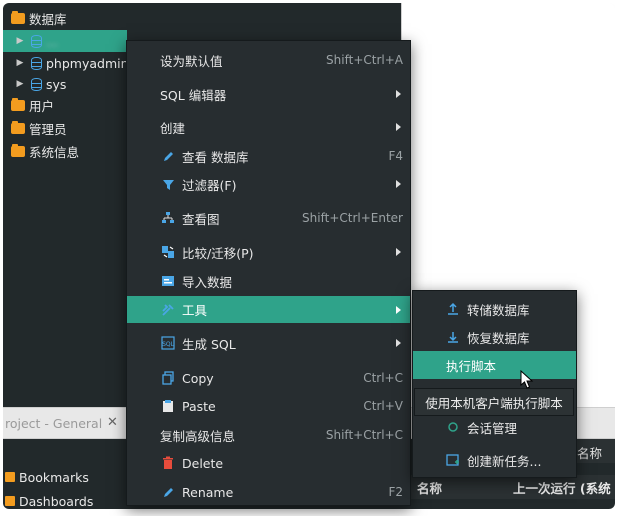  What do you see at coordinates (168, 463) in the screenshot?
I see `delete-icon` at bounding box center [168, 463].